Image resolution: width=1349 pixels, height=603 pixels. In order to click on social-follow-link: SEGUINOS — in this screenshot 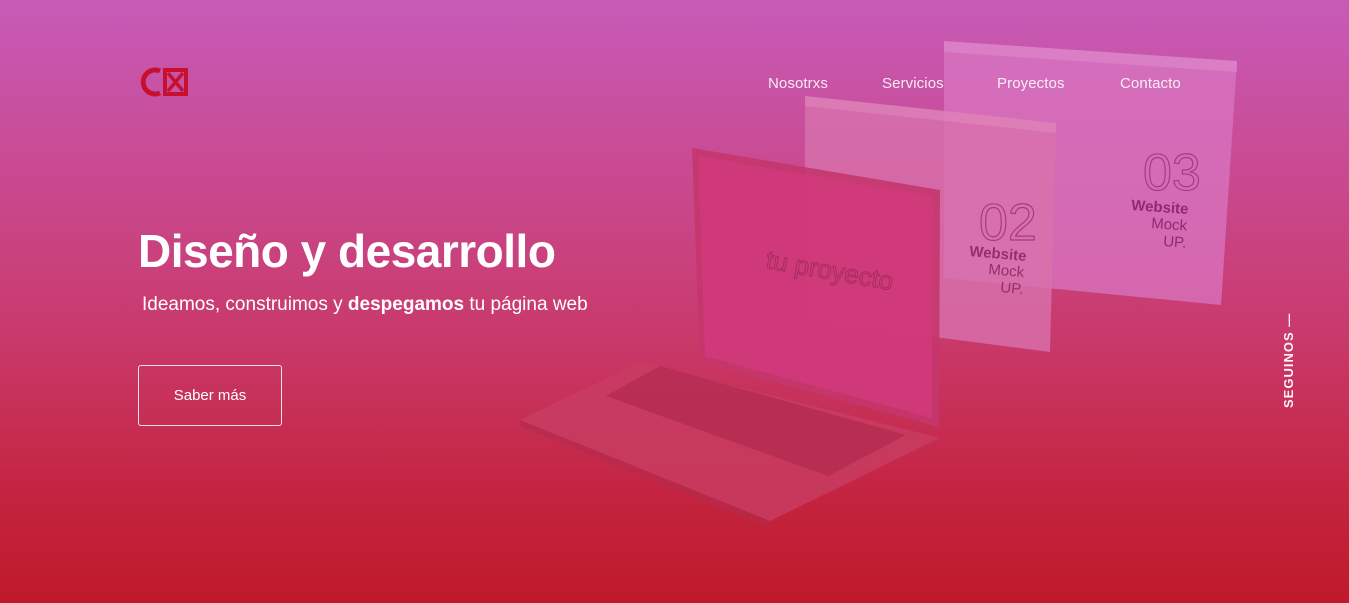, I will do `click(1288, 360)`.